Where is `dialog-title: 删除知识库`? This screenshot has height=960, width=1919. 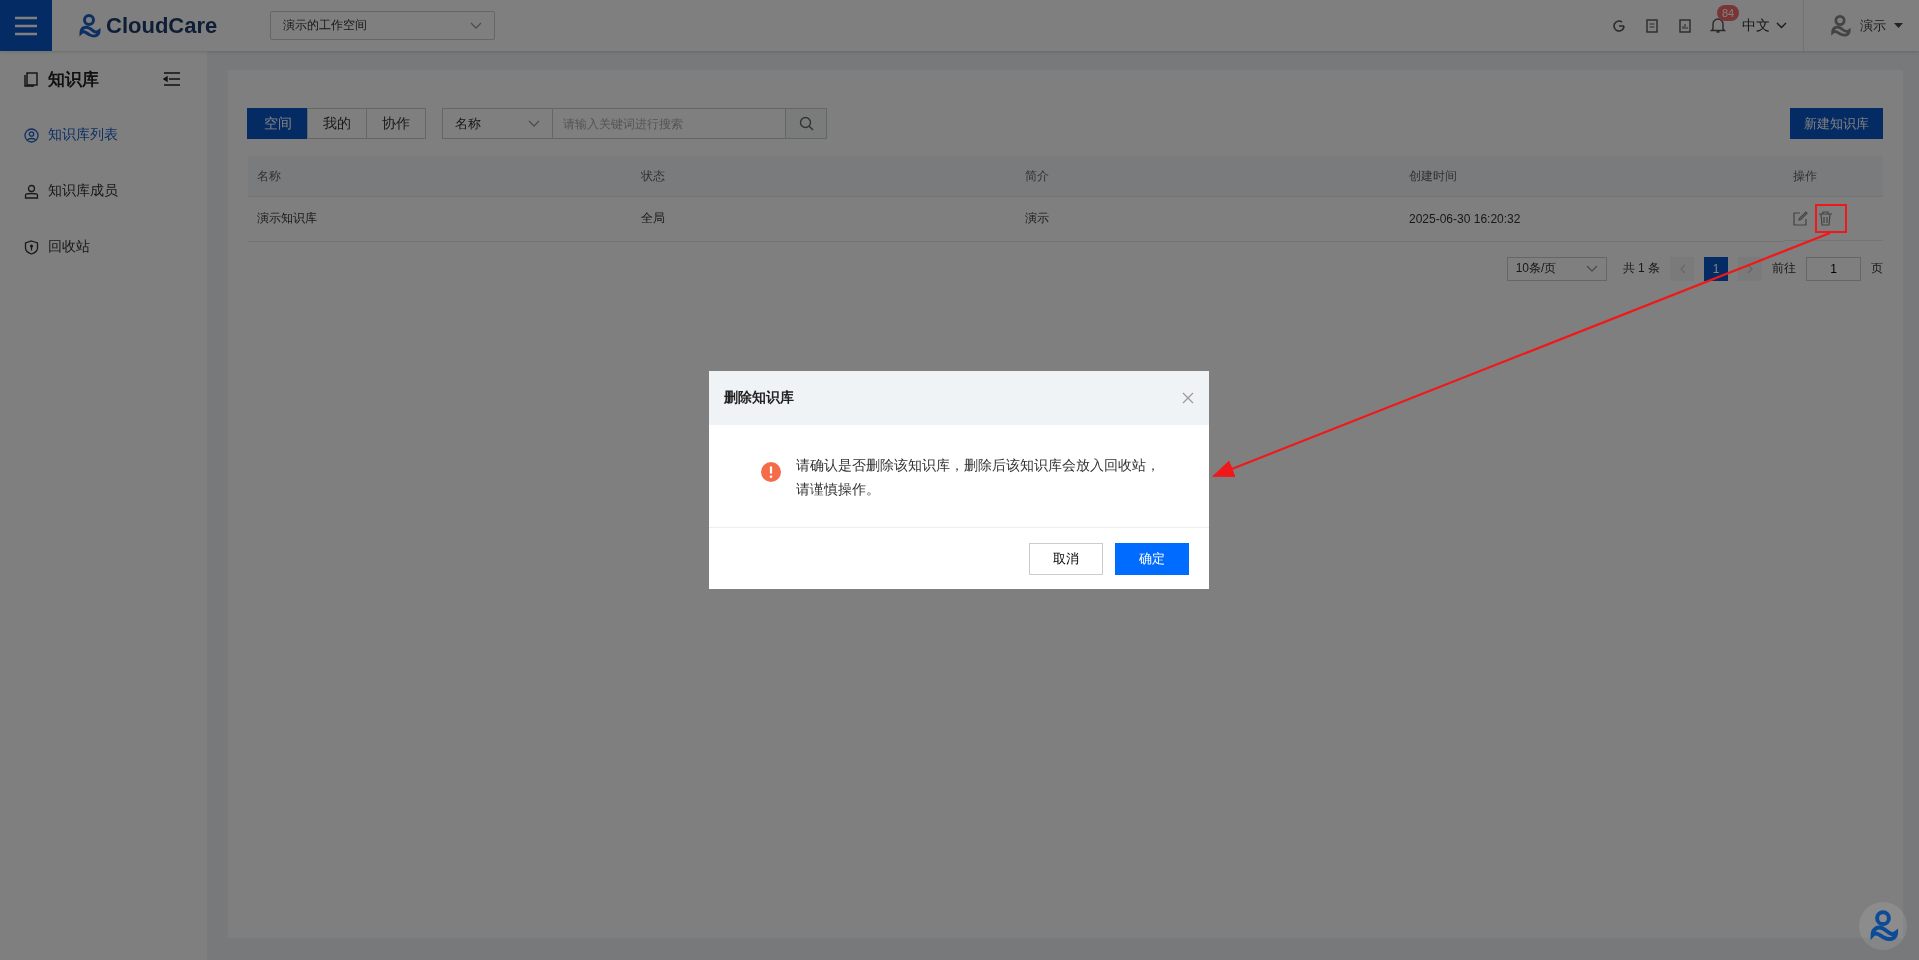 dialog-title: 删除知识库 is located at coordinates (759, 398).